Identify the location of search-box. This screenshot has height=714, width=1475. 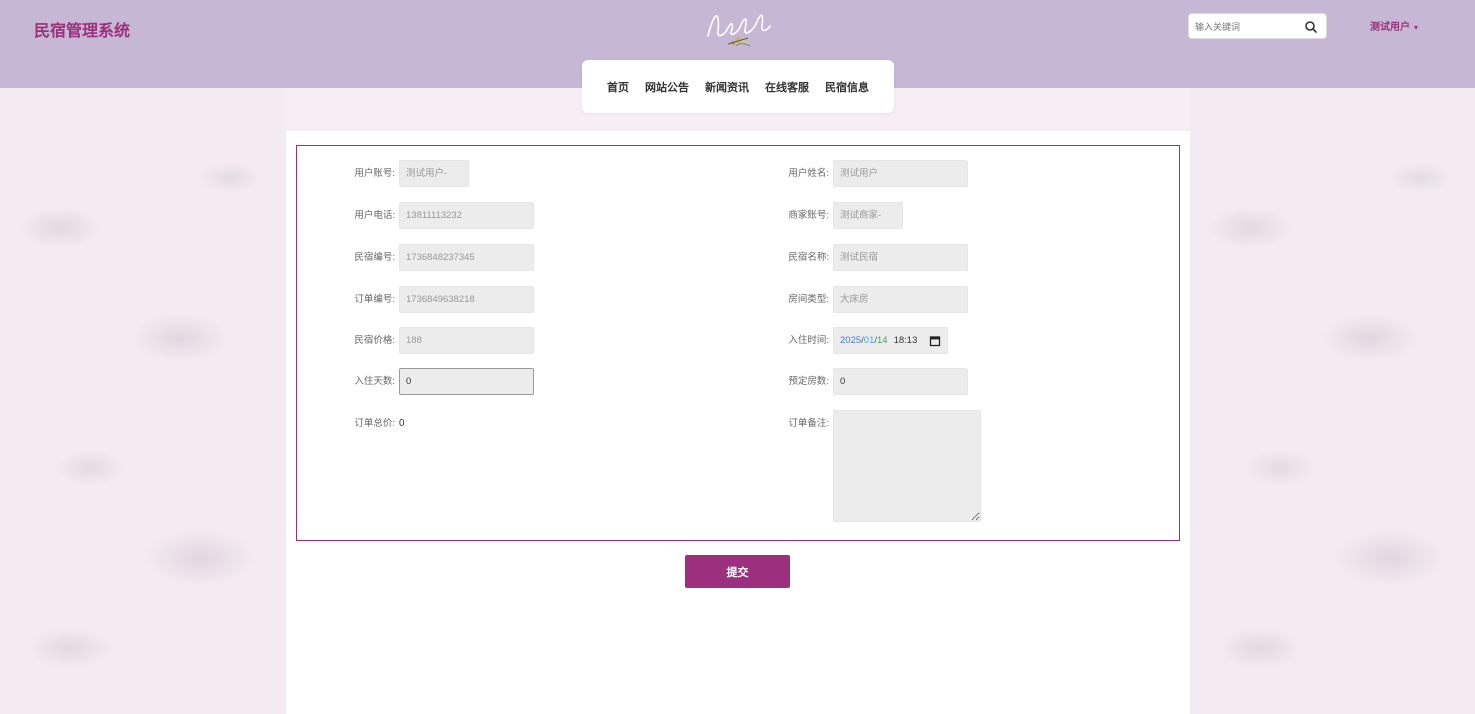
(1257, 26).